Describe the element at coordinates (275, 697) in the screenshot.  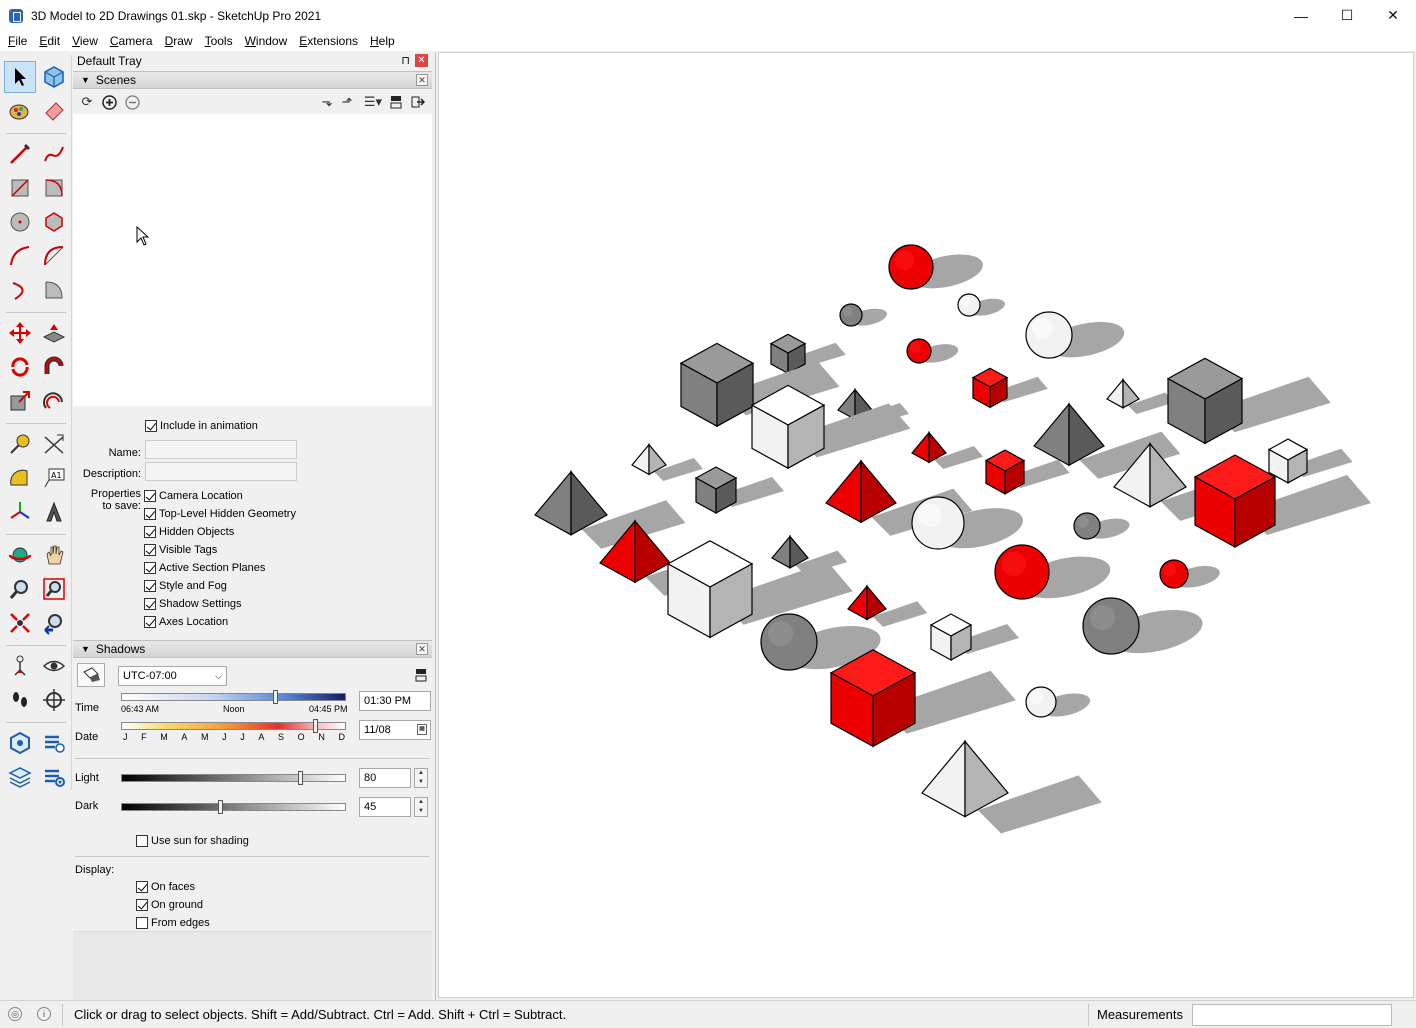
I see `time-slider-thumb` at that location.